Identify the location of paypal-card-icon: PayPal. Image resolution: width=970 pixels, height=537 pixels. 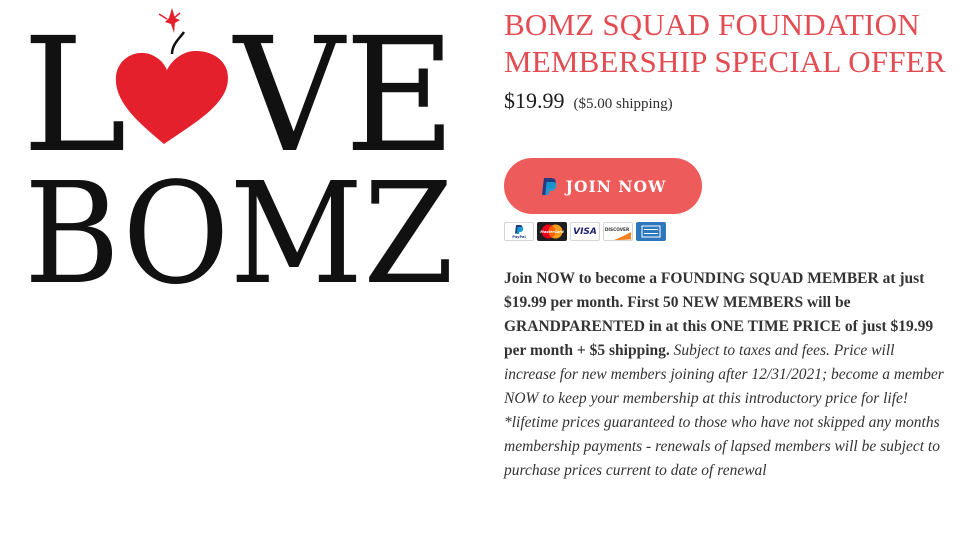
(519, 231).